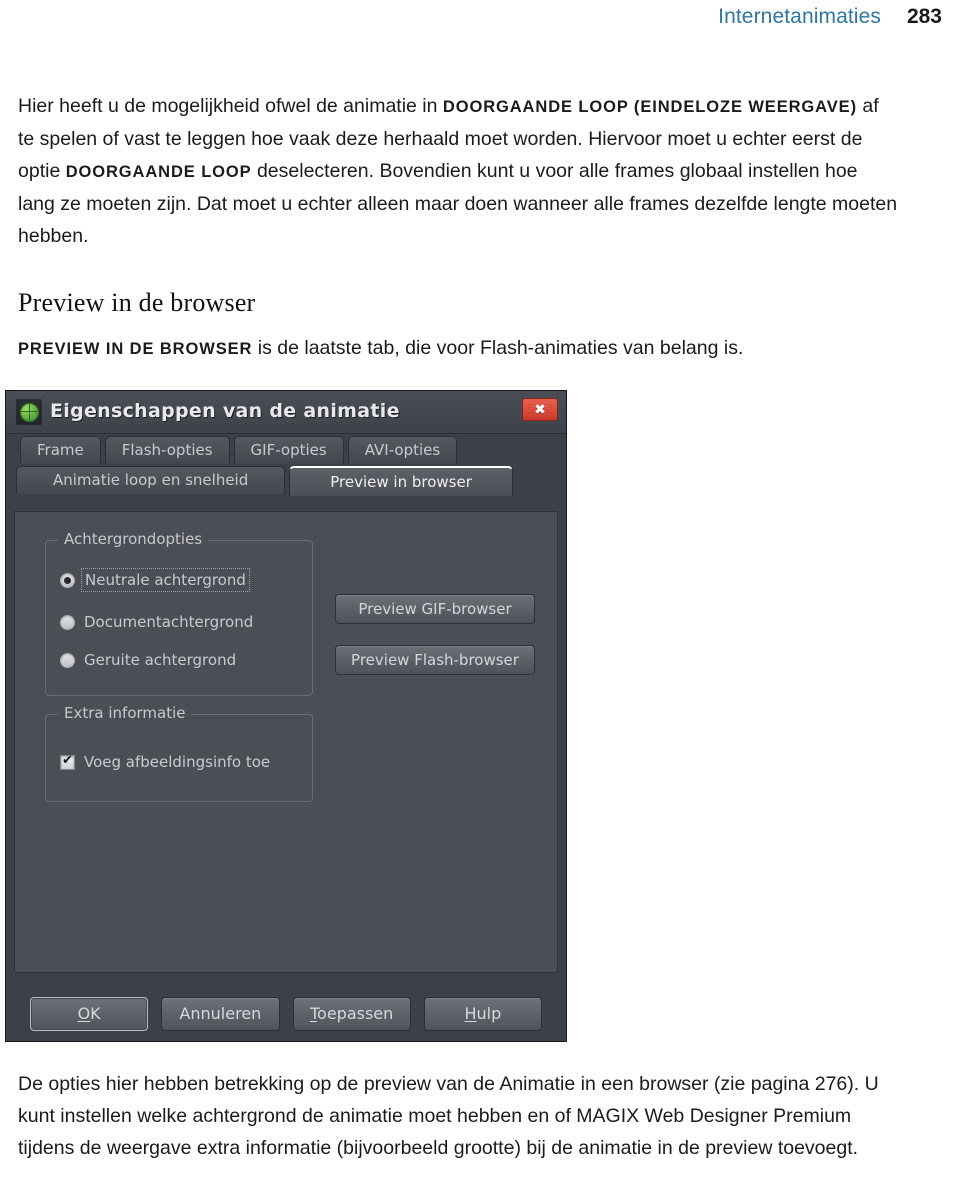 The width and height of the screenshot is (960, 1197). I want to click on radio-button-icon-selected, so click(67, 580).